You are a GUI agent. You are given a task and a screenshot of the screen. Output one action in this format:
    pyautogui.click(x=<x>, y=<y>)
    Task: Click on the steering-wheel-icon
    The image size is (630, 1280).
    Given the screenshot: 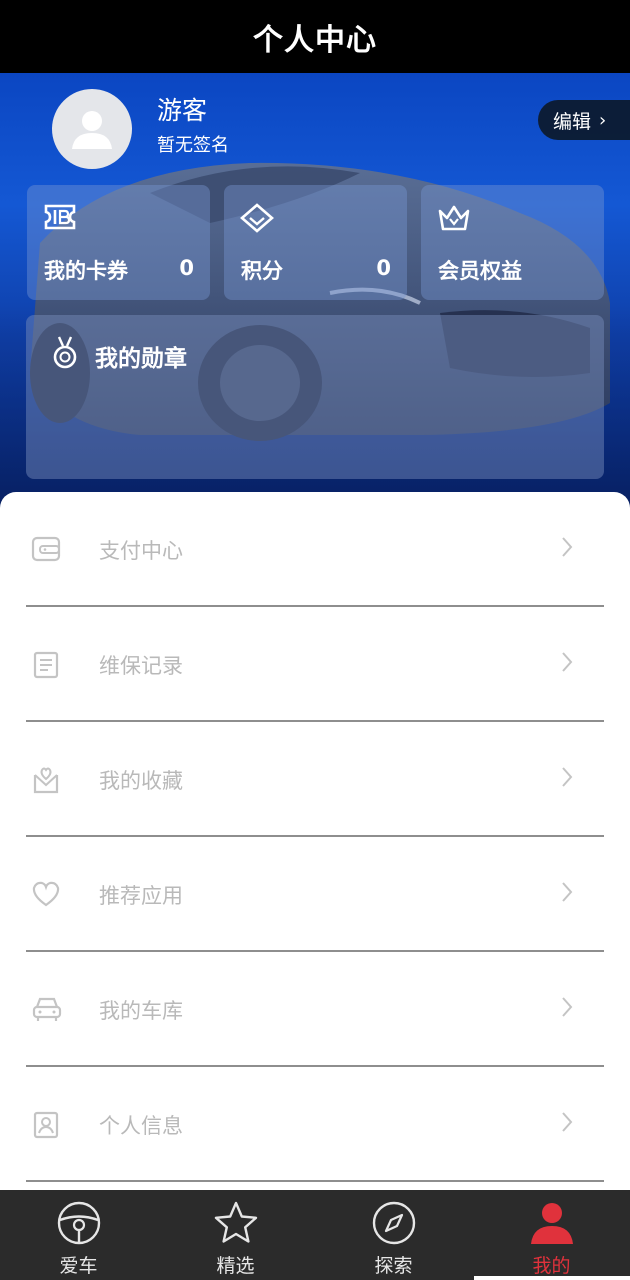 What is the action you would take?
    pyautogui.click(x=79, y=1223)
    